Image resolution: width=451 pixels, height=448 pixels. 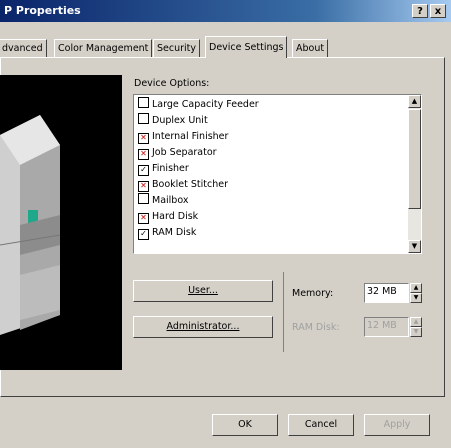 What do you see at coordinates (225, 11) in the screenshot?
I see `title-bar: P Properties ? x` at bounding box center [225, 11].